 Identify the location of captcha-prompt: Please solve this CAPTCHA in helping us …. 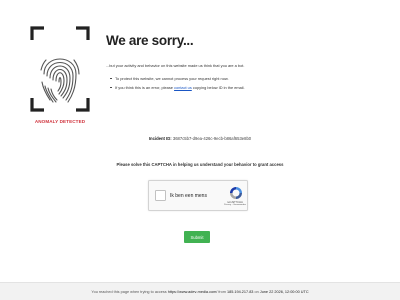
(200, 164).